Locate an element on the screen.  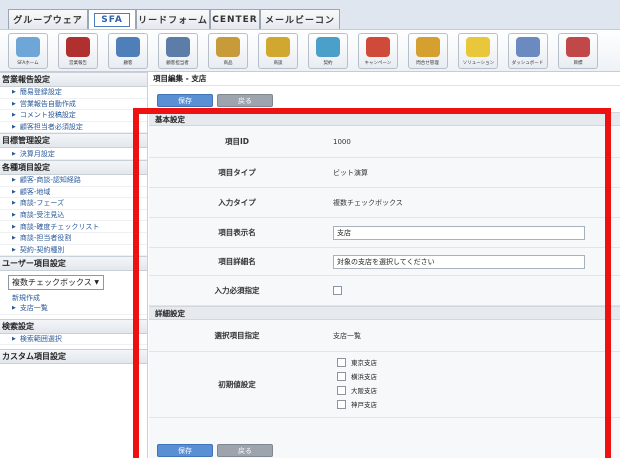
field-type-select: 複数チェックボックス ▼ is located at coordinates (56, 283).